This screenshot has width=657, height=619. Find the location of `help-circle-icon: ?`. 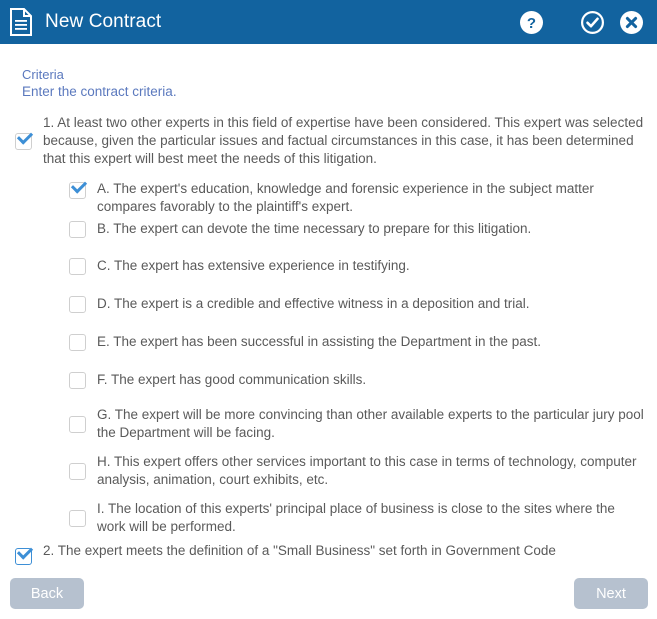

help-circle-icon: ? is located at coordinates (531, 22).